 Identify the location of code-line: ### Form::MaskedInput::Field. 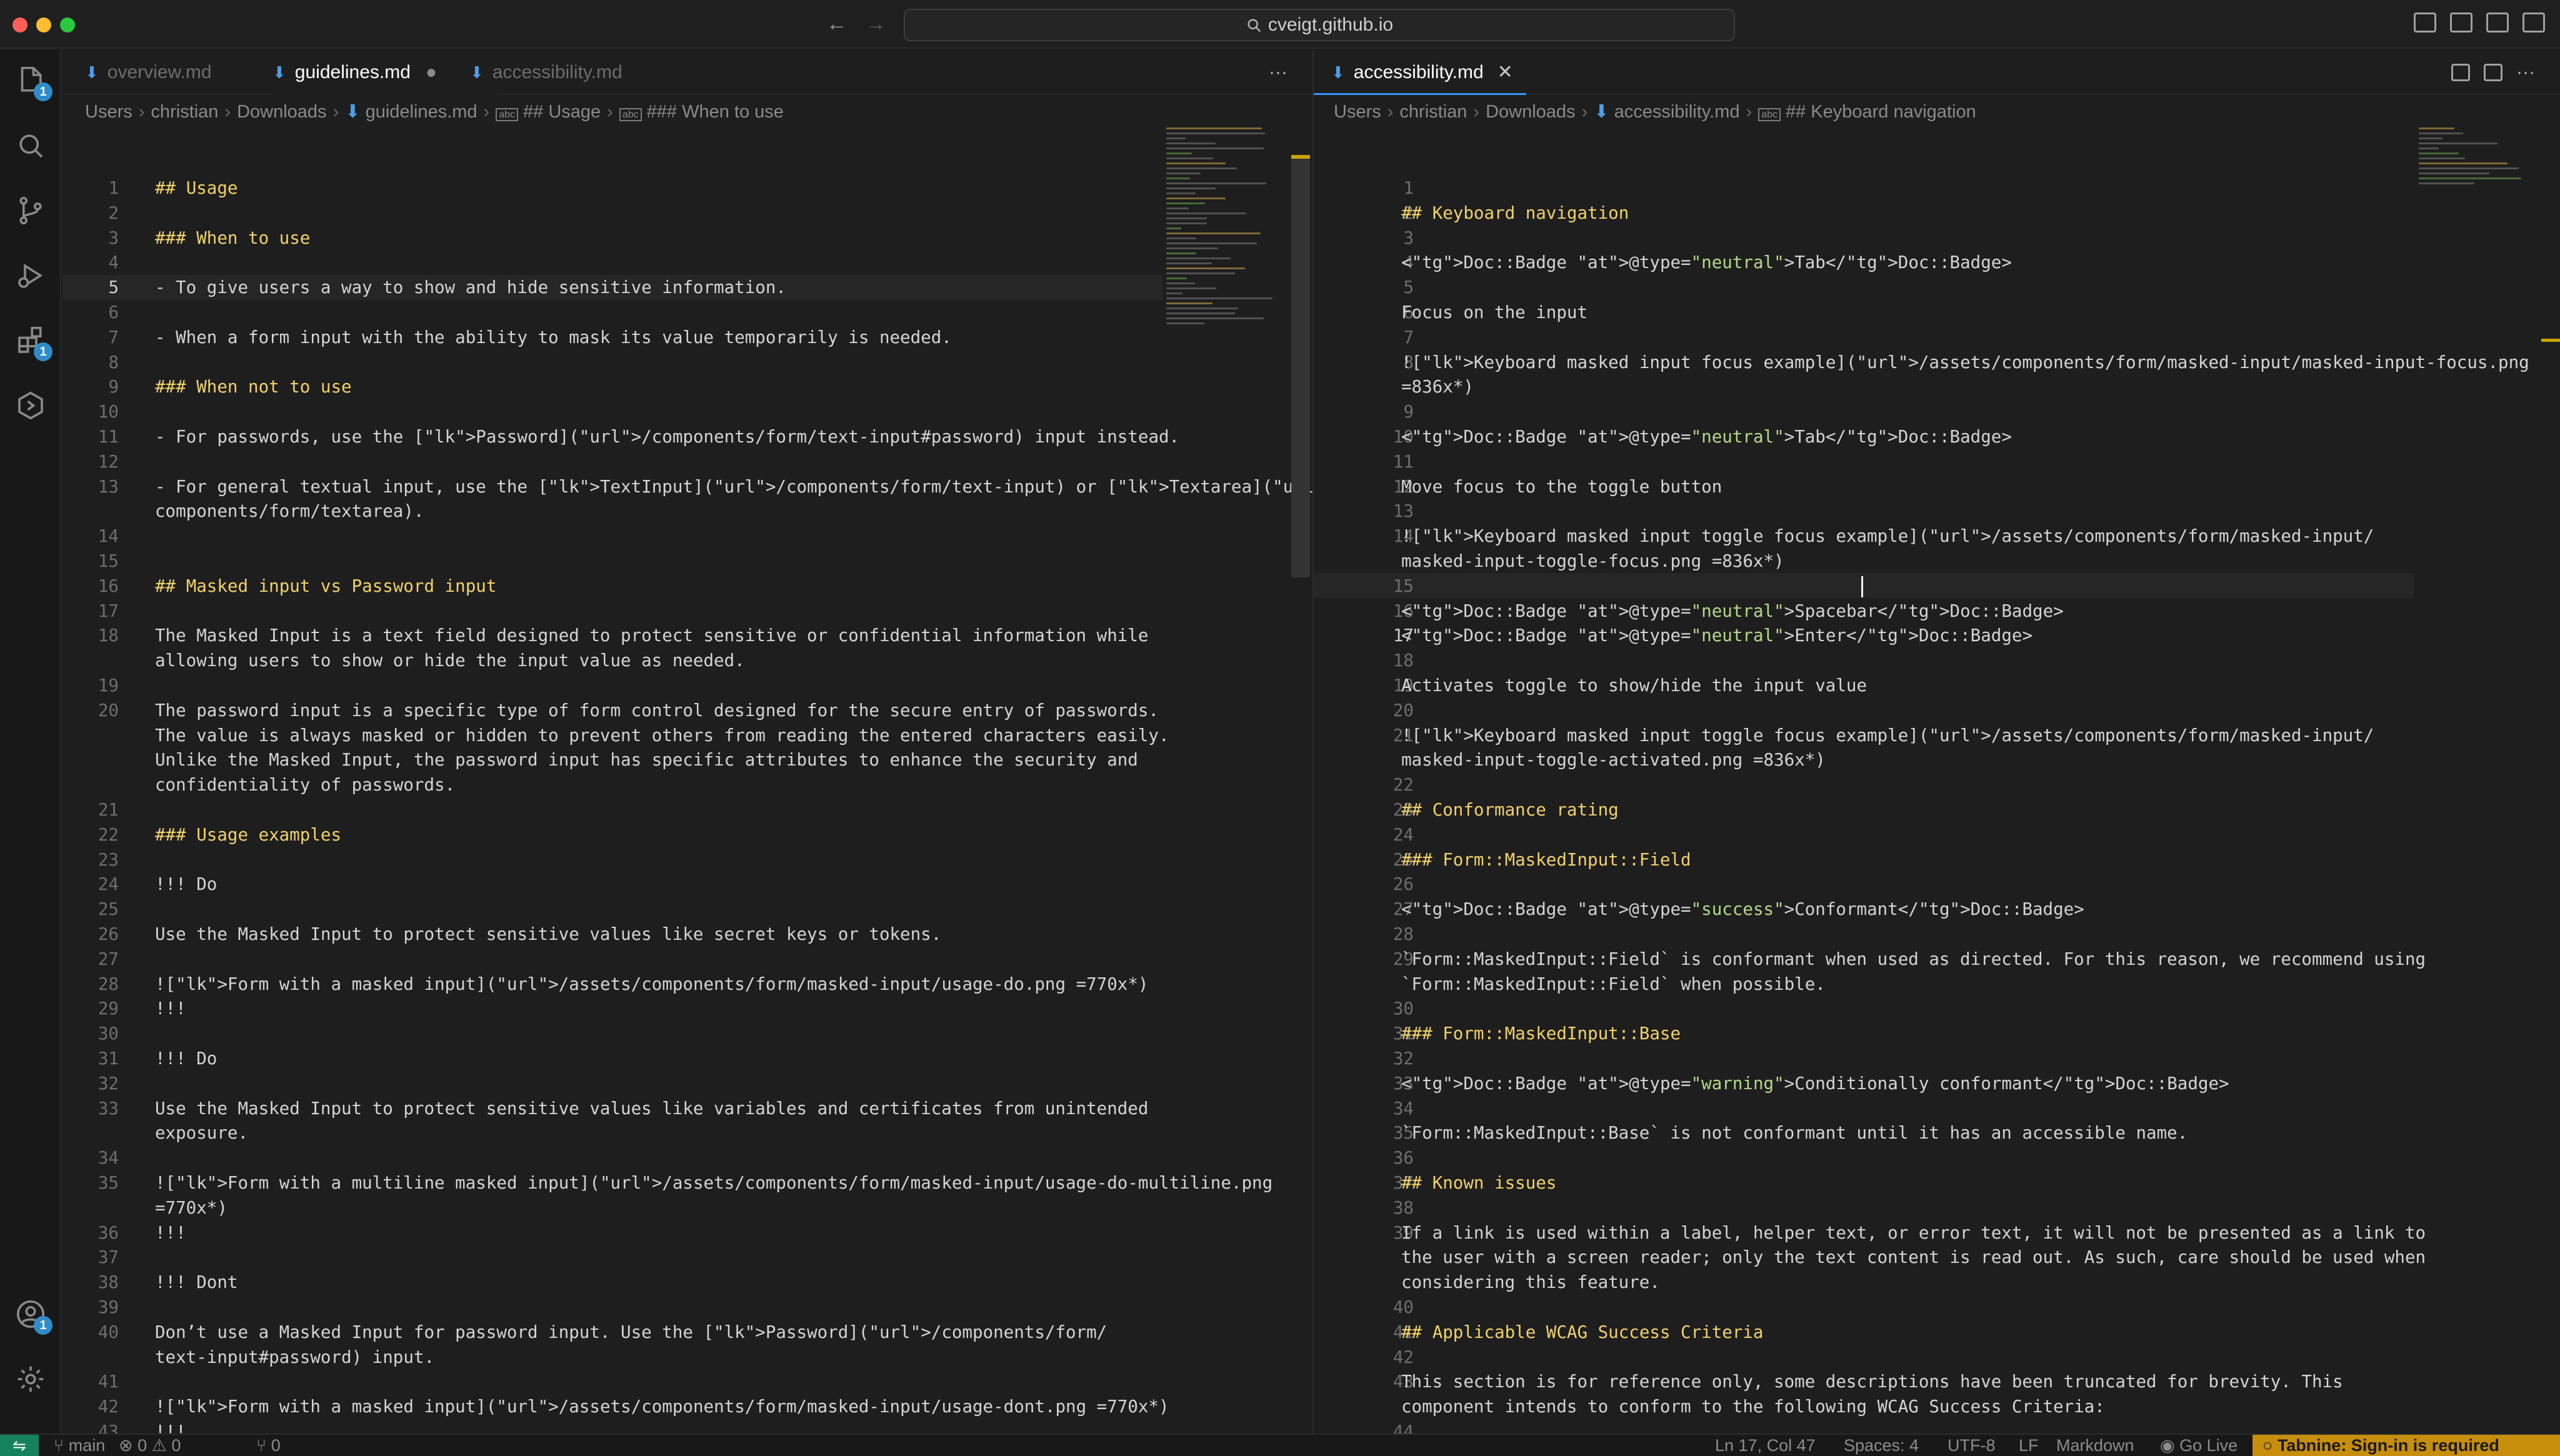
(1546, 859).